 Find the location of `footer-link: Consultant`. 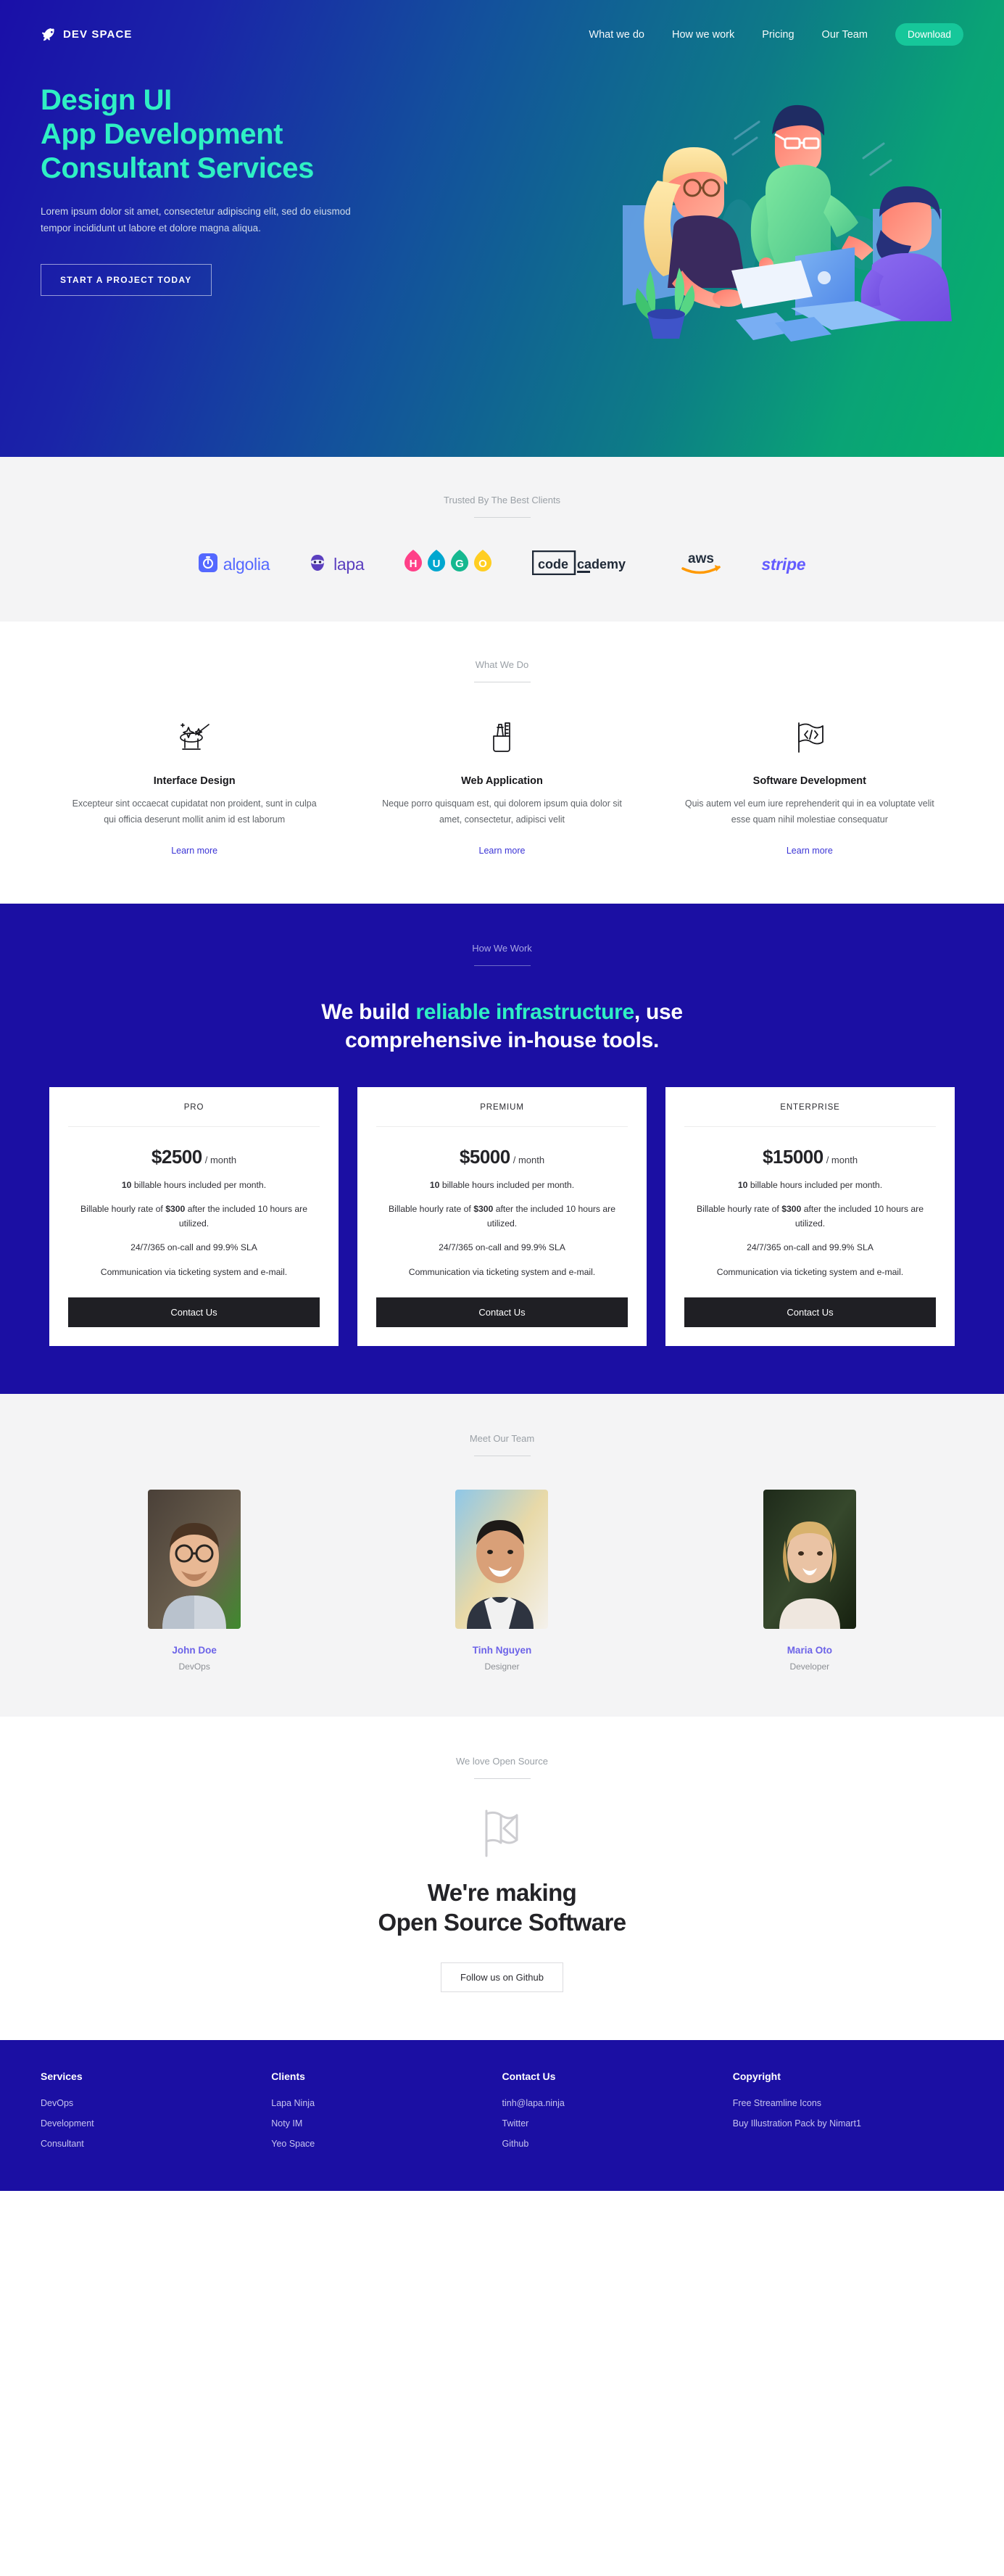

footer-link: Consultant is located at coordinates (156, 2144).